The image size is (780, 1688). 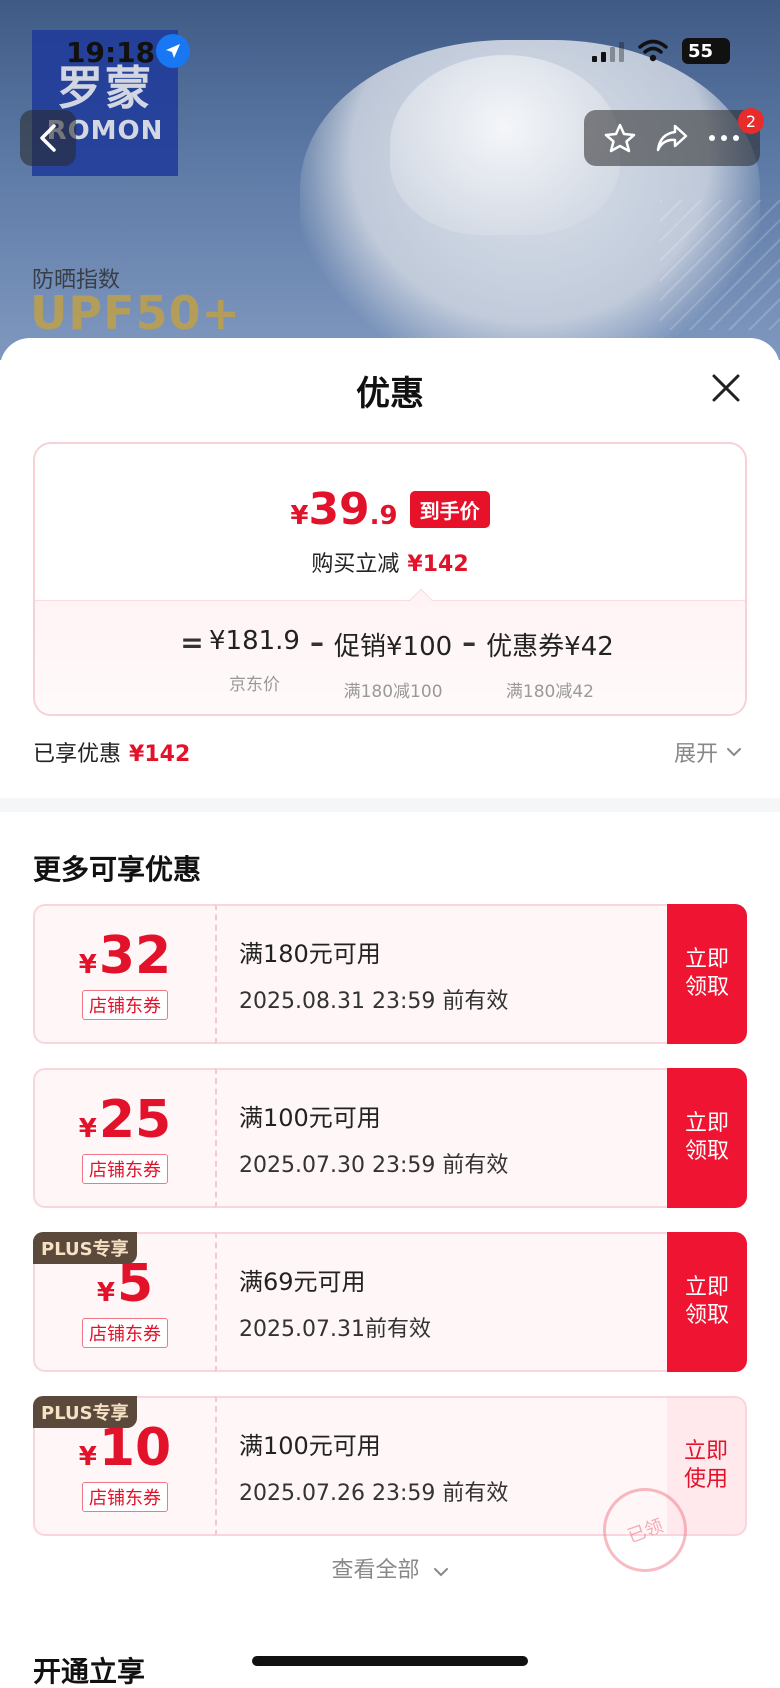 I want to click on coupon-amount-value: 32, so click(x=135, y=956).